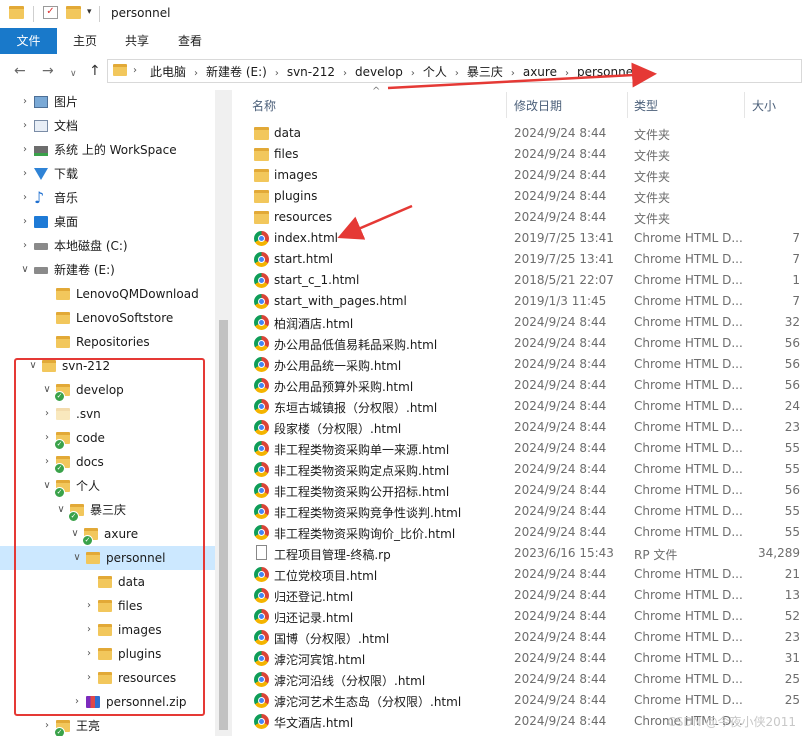 The image size is (802, 736). What do you see at coordinates (497, 151) in the screenshot?
I see `annotation-arrows` at bounding box center [497, 151].